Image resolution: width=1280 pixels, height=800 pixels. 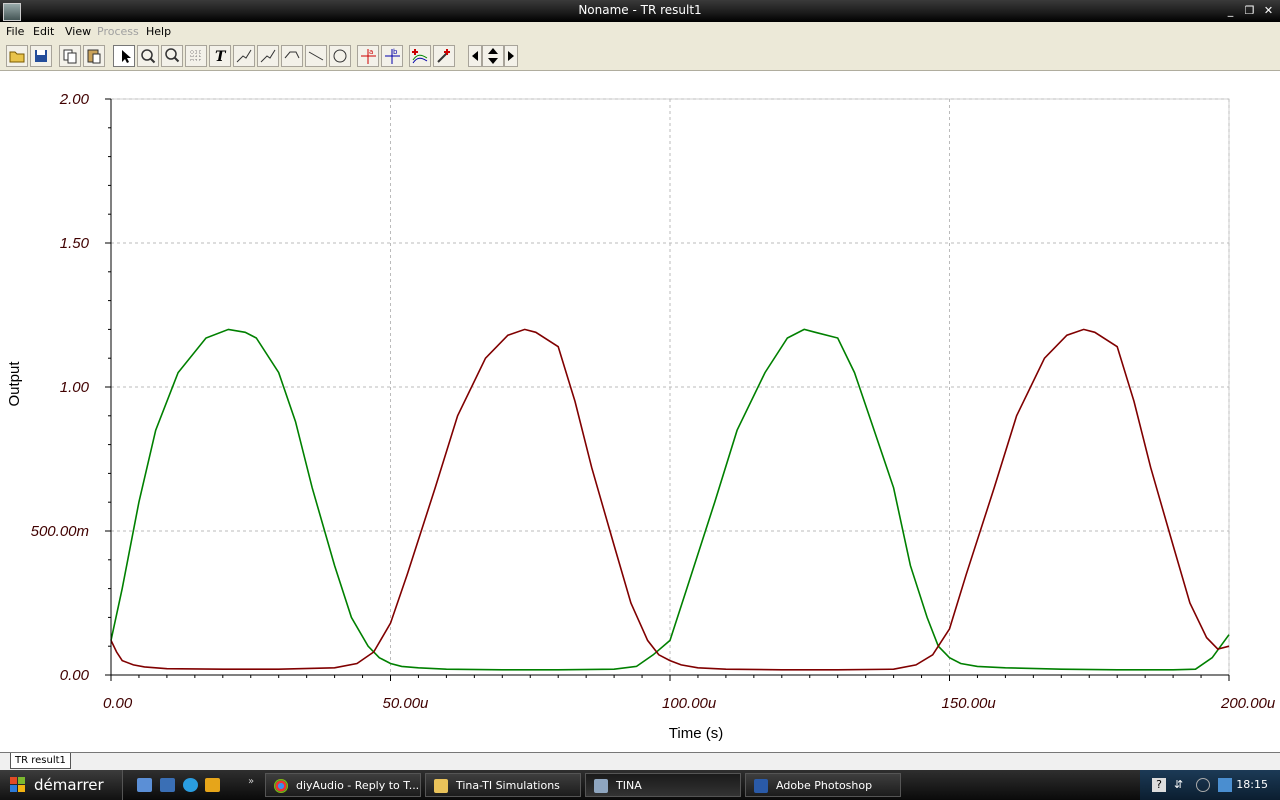 I want to click on menu-process: Process, so click(x=118, y=31).